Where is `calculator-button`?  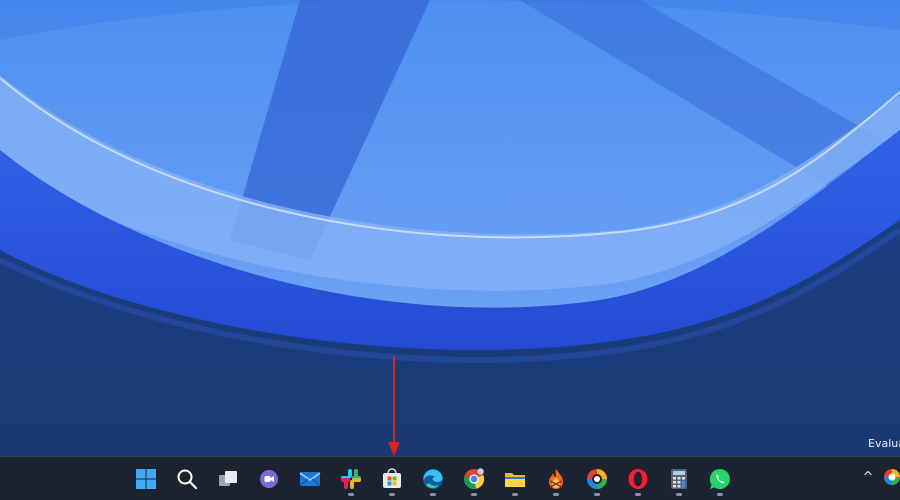 calculator-button is located at coordinates (679, 479).